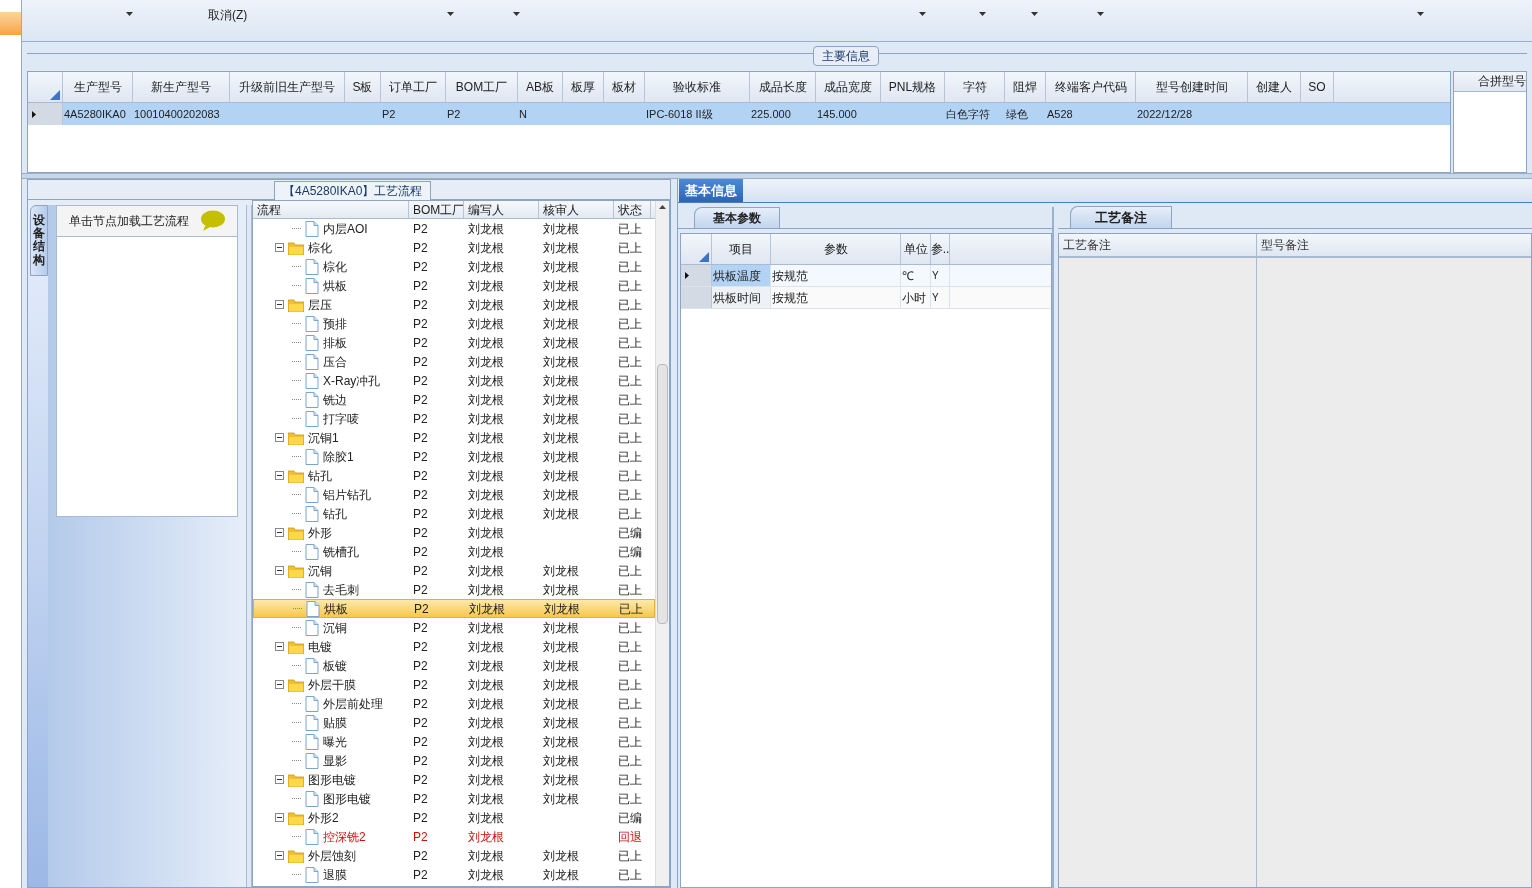 The height and width of the screenshot is (888, 1532). I want to click on column-header: 生产型号, so click(98, 87).